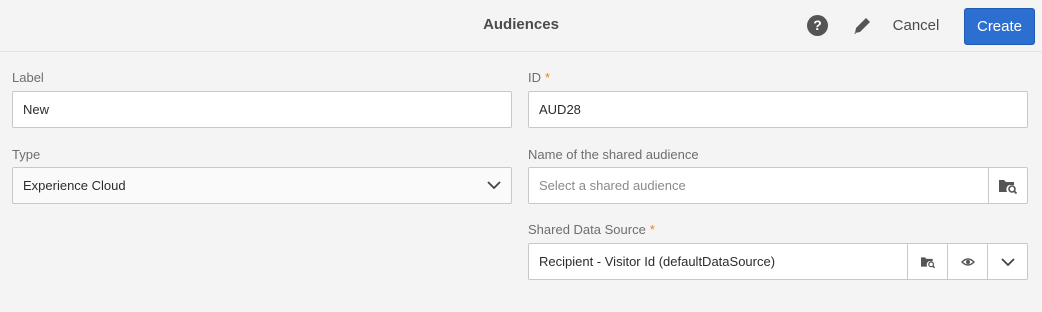  I want to click on type-select: Experience Cloud, so click(262, 185).